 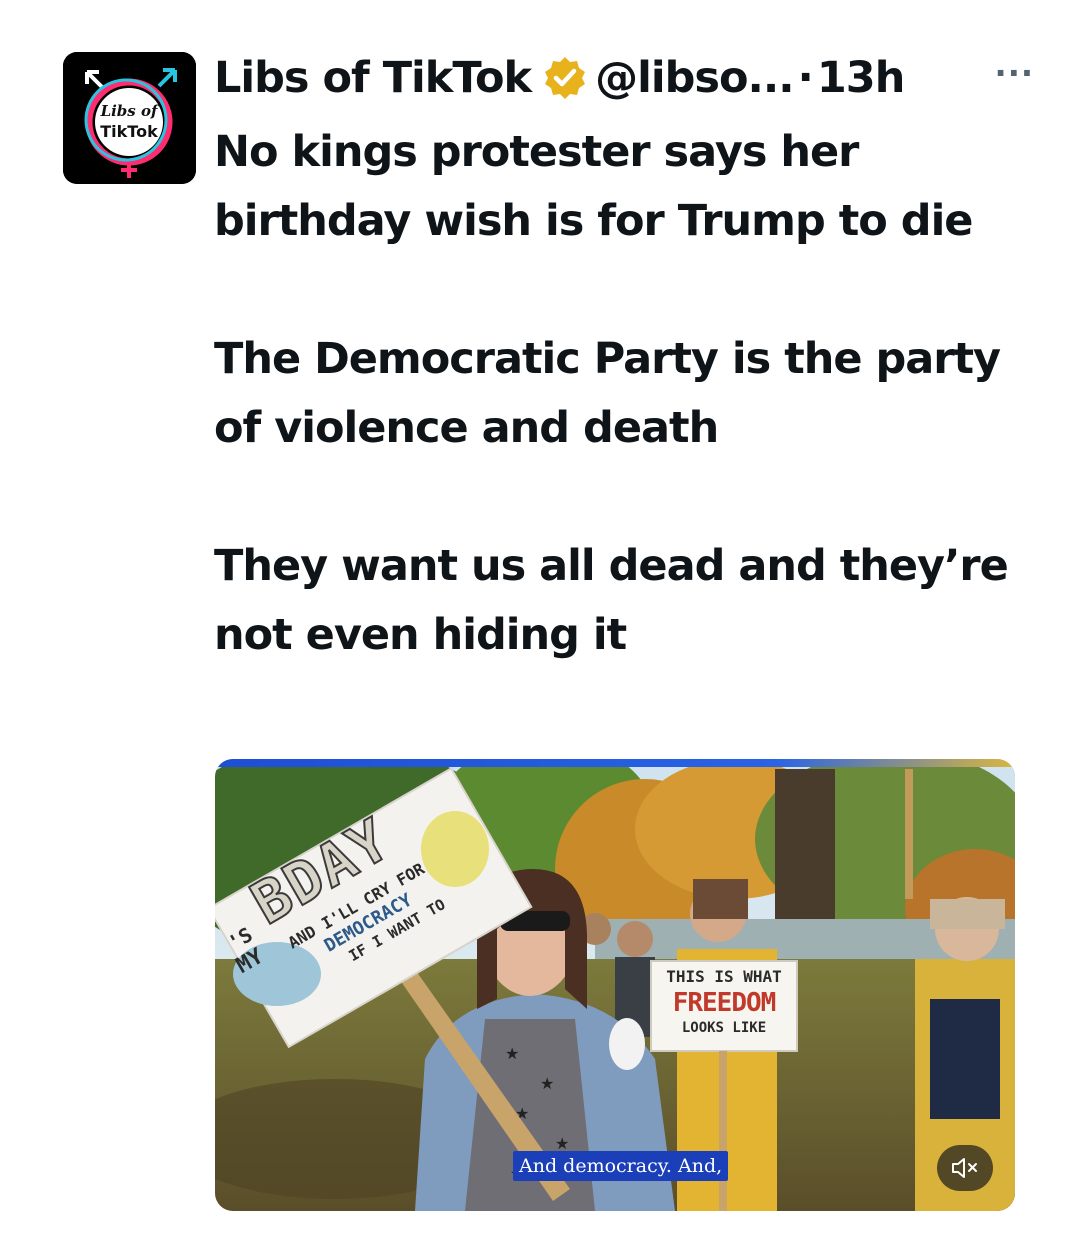 I want to click on avatar-label-line1: Libs of, so click(x=130, y=111).